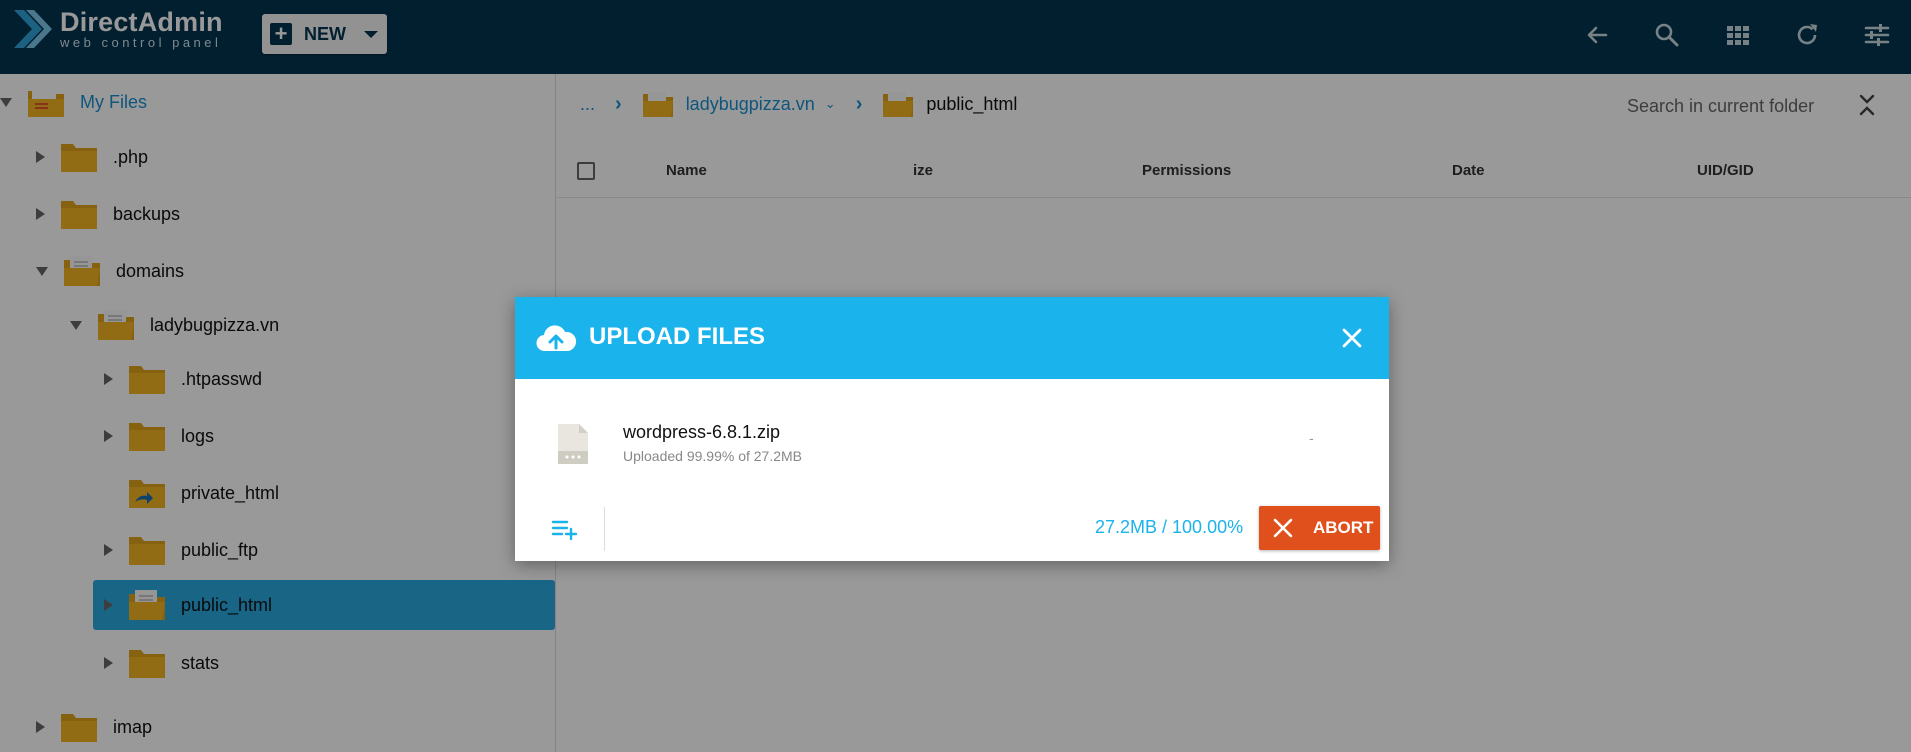  Describe the element at coordinates (556, 338) in the screenshot. I see `cloud-upload-icon` at that location.